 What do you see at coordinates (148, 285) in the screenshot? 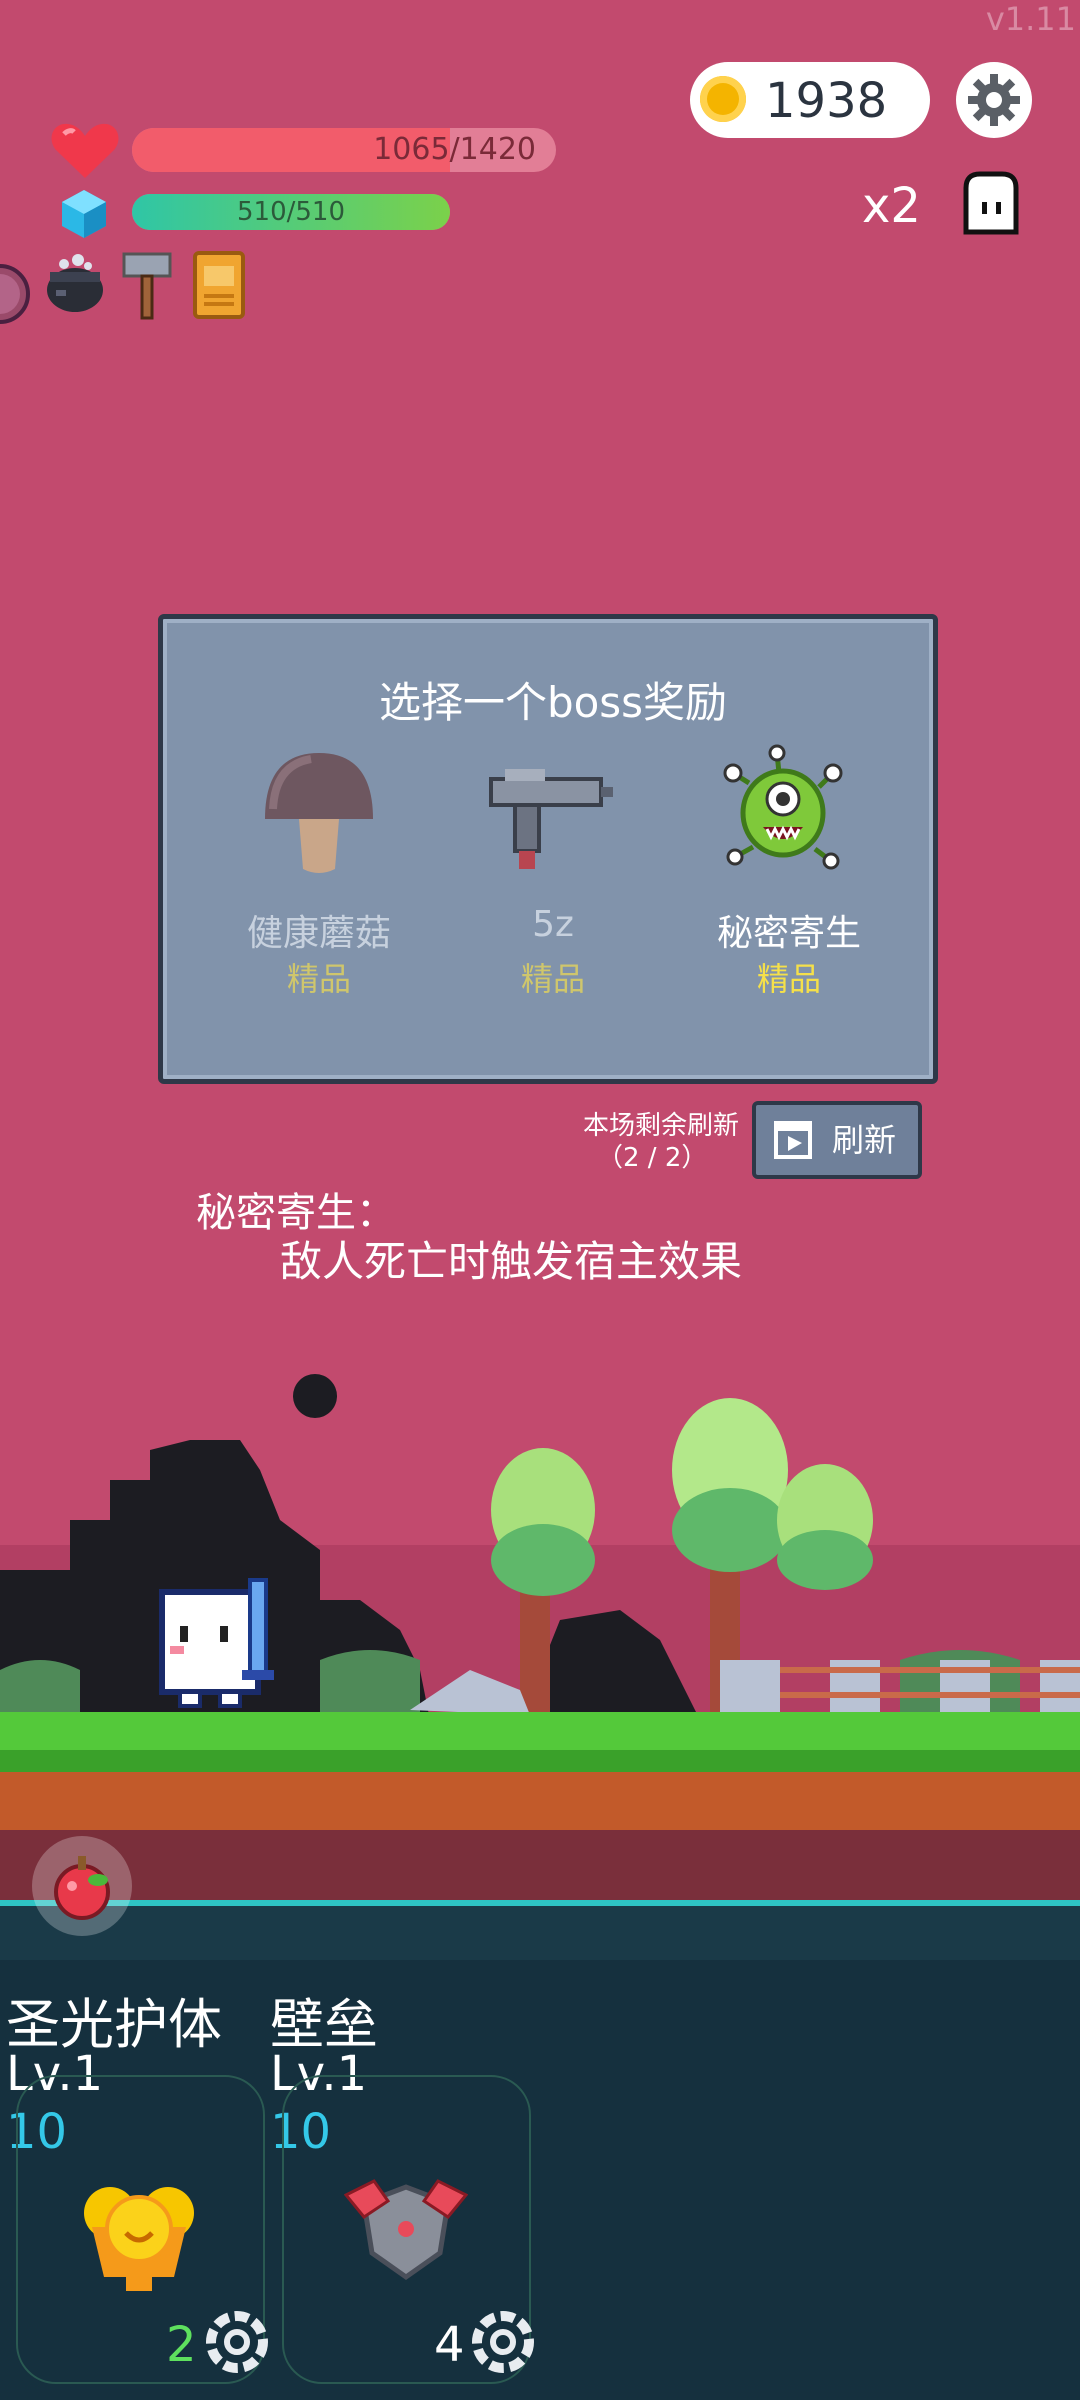
I see `hammer-icon` at bounding box center [148, 285].